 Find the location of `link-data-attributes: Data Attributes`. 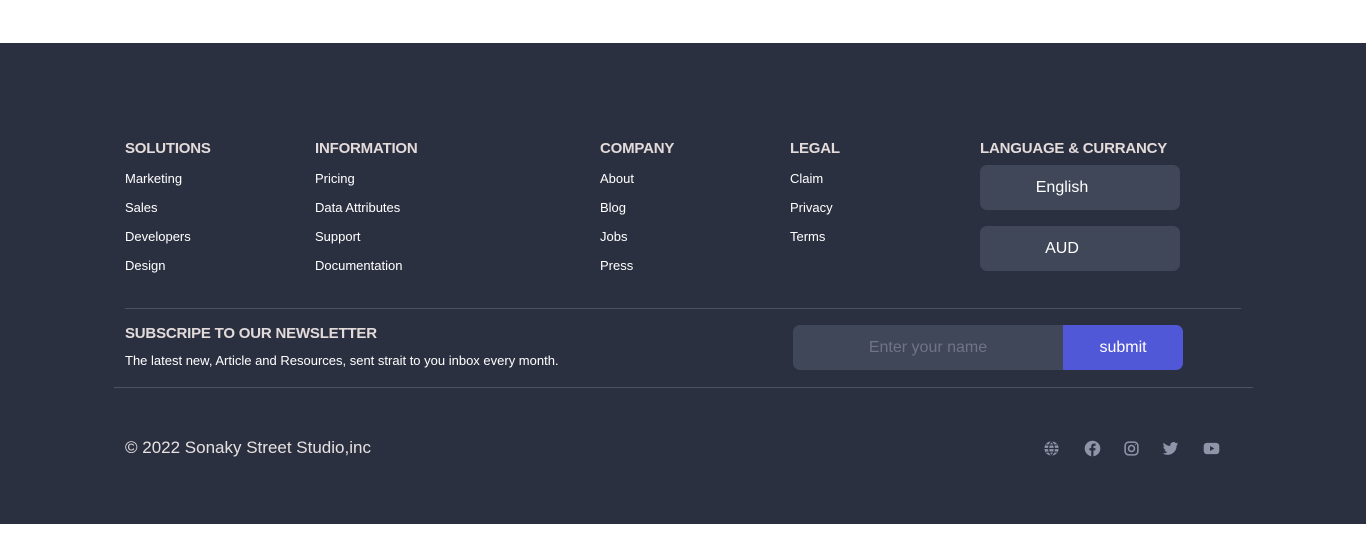

link-data-attributes: Data Attributes is located at coordinates (366, 207).